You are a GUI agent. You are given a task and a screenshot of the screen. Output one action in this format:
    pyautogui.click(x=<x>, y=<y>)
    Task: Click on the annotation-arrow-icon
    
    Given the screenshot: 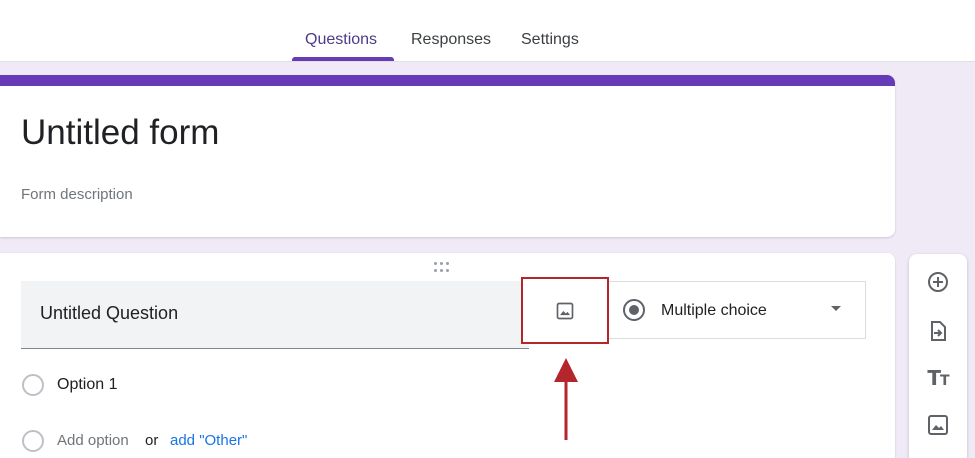 What is the action you would take?
    pyautogui.click(x=566, y=399)
    